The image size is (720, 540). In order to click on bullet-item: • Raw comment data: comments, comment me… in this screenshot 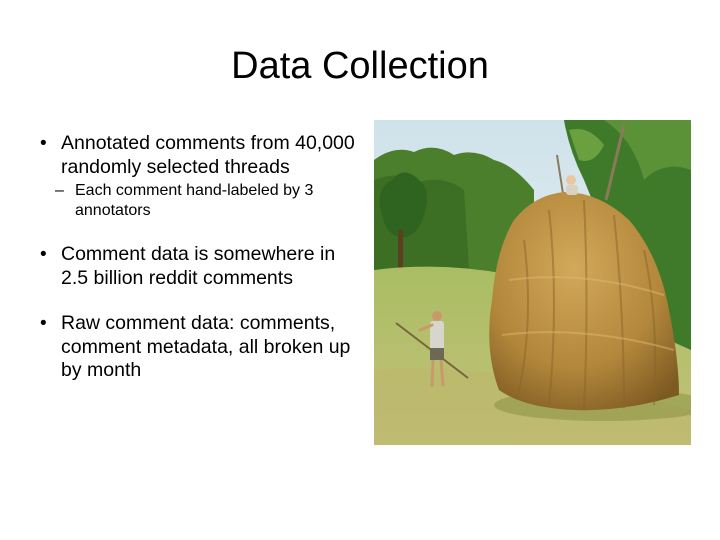, I will do `click(199, 347)`.